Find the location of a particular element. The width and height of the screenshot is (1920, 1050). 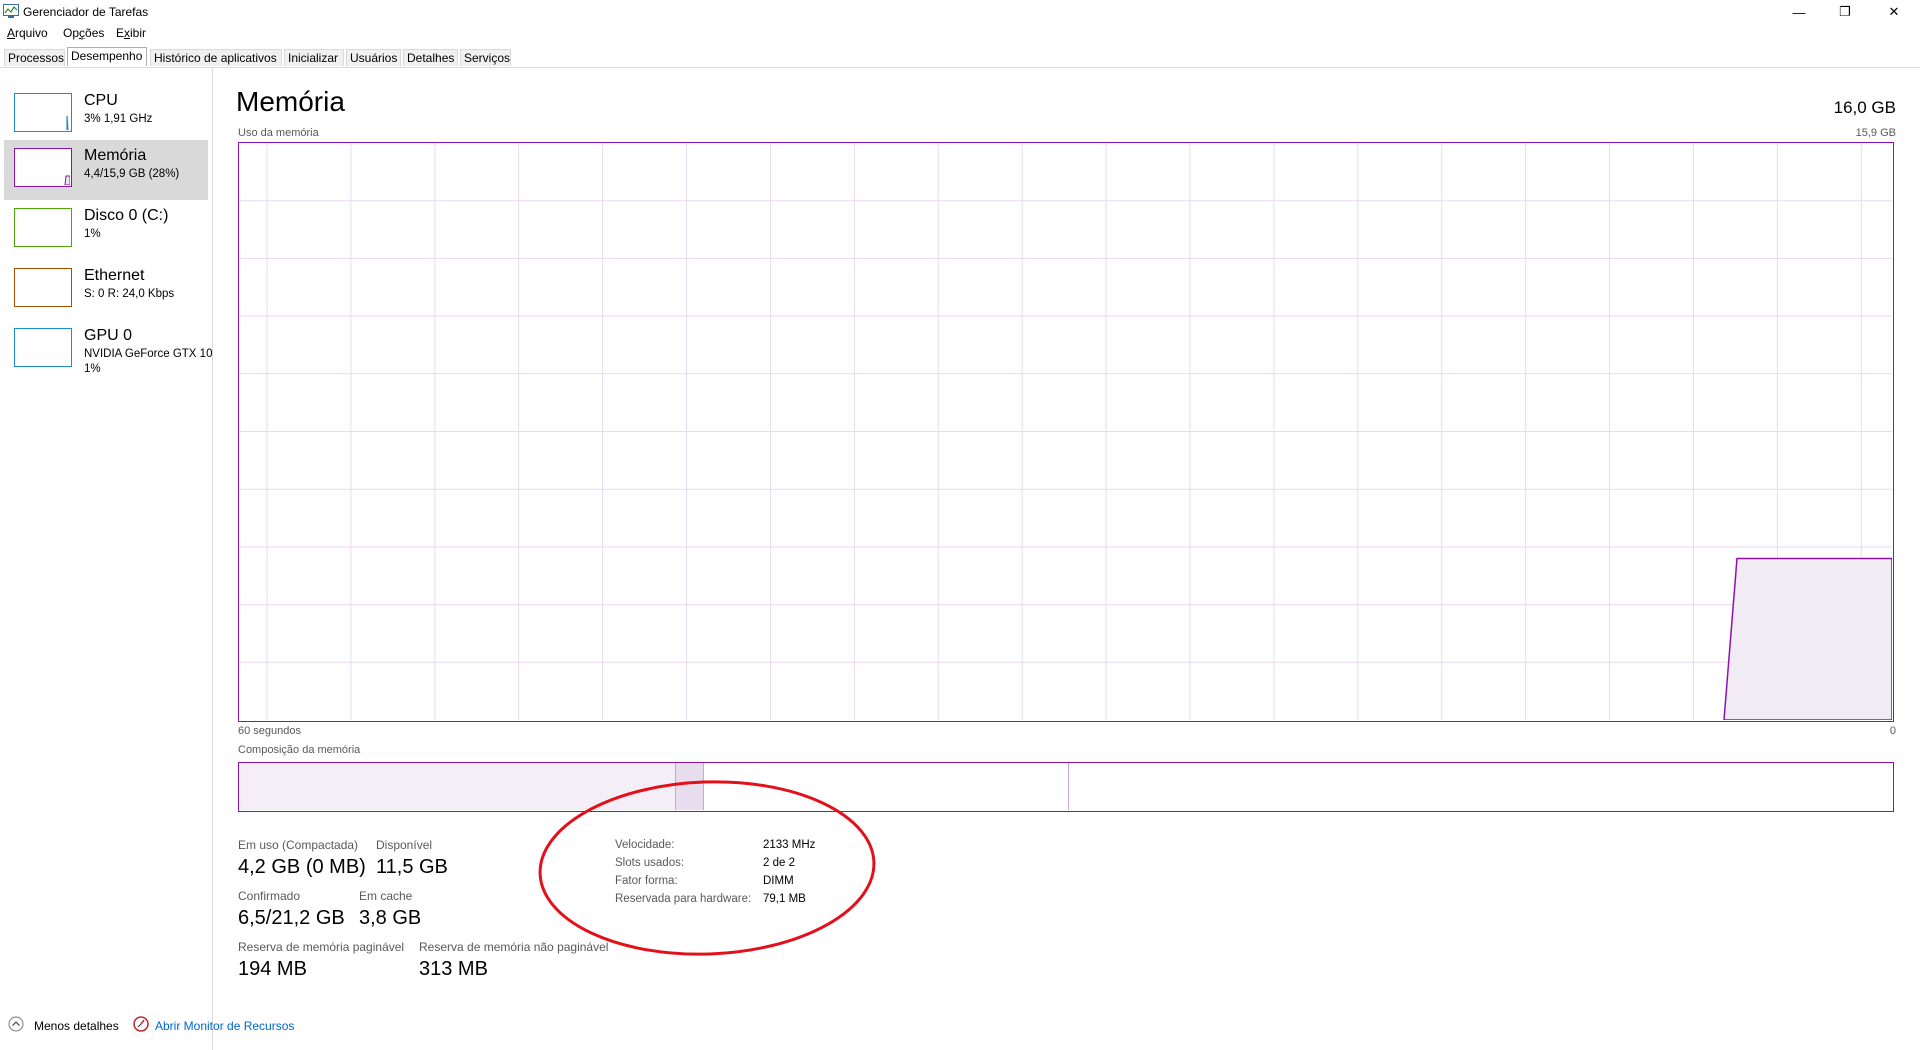

disk-thumbnail is located at coordinates (43, 227).